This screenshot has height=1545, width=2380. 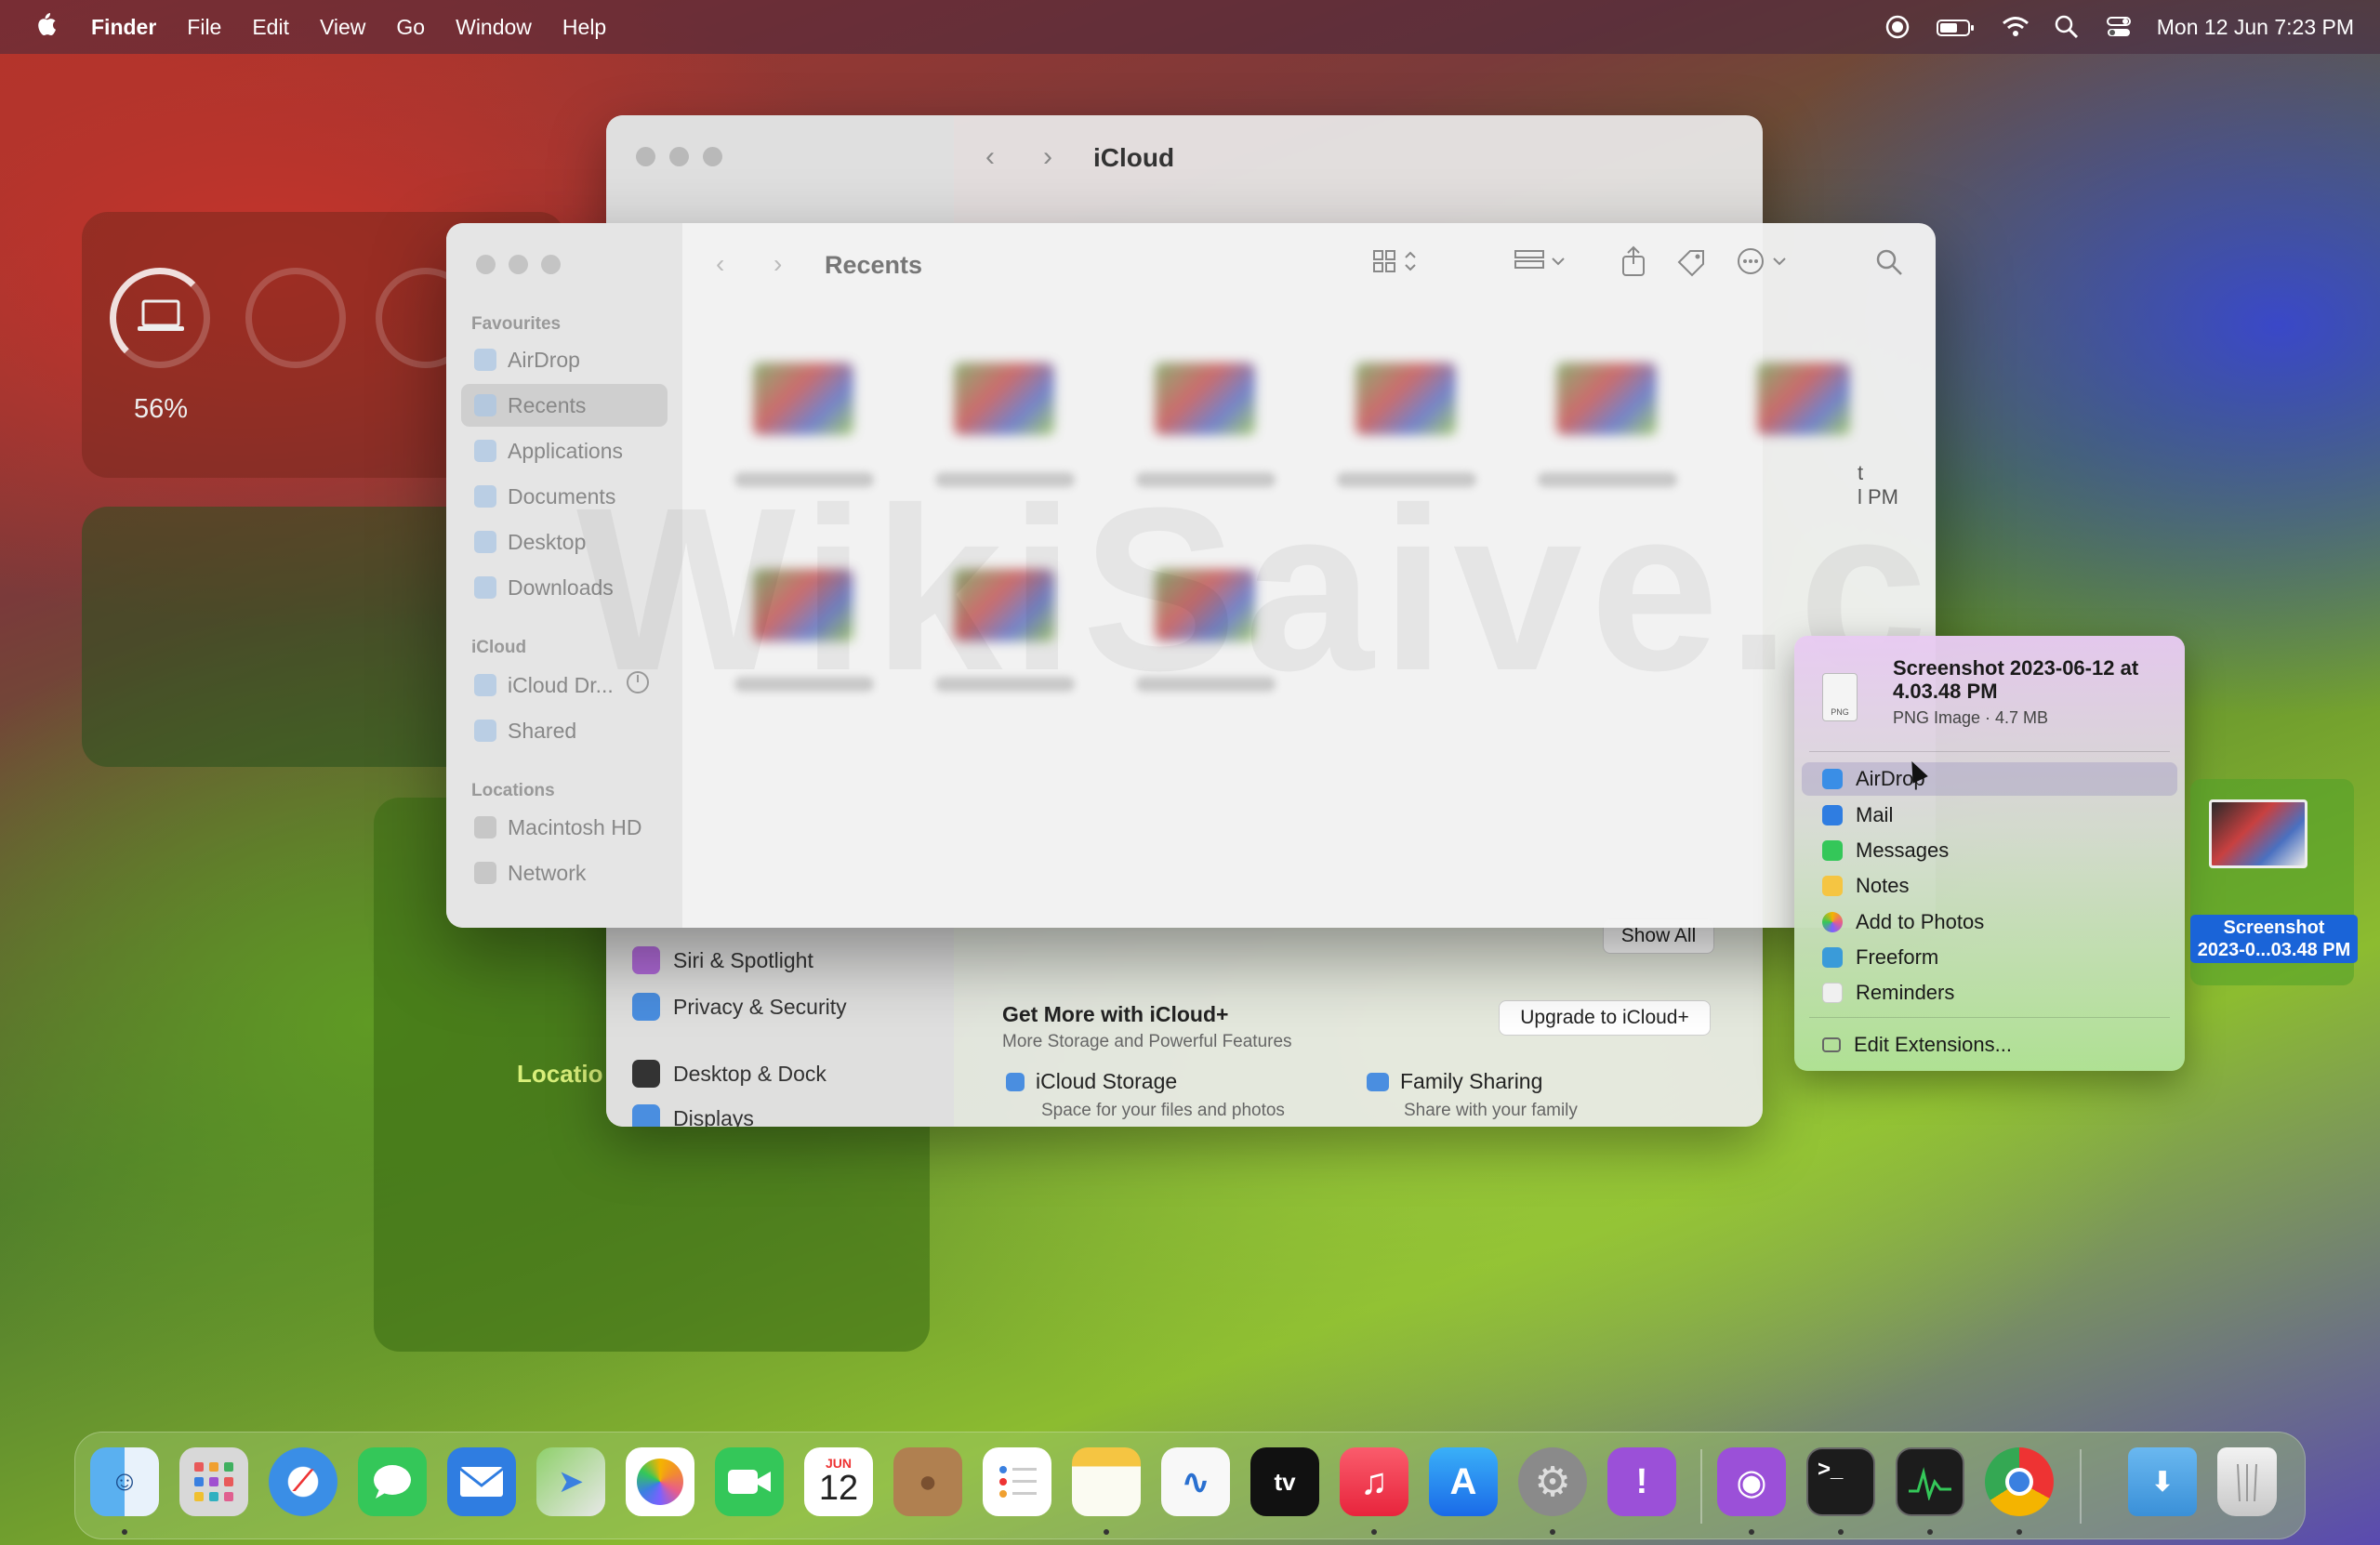 I want to click on menu-help: Help, so click(x=584, y=27).